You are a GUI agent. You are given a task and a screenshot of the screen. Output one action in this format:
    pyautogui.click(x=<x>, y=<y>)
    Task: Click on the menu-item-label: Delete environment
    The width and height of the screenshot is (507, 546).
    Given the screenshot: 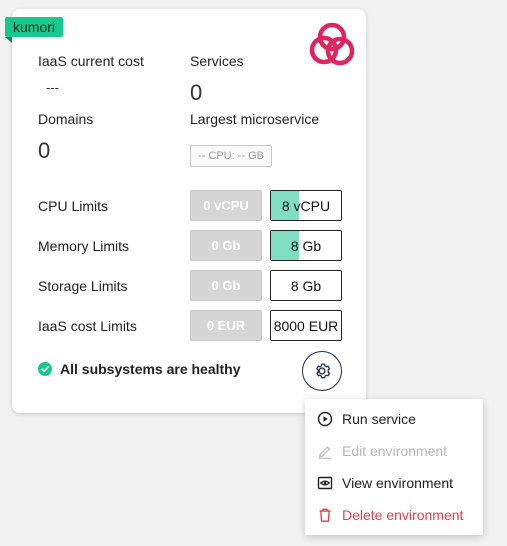 What is the action you would take?
    pyautogui.click(x=403, y=515)
    